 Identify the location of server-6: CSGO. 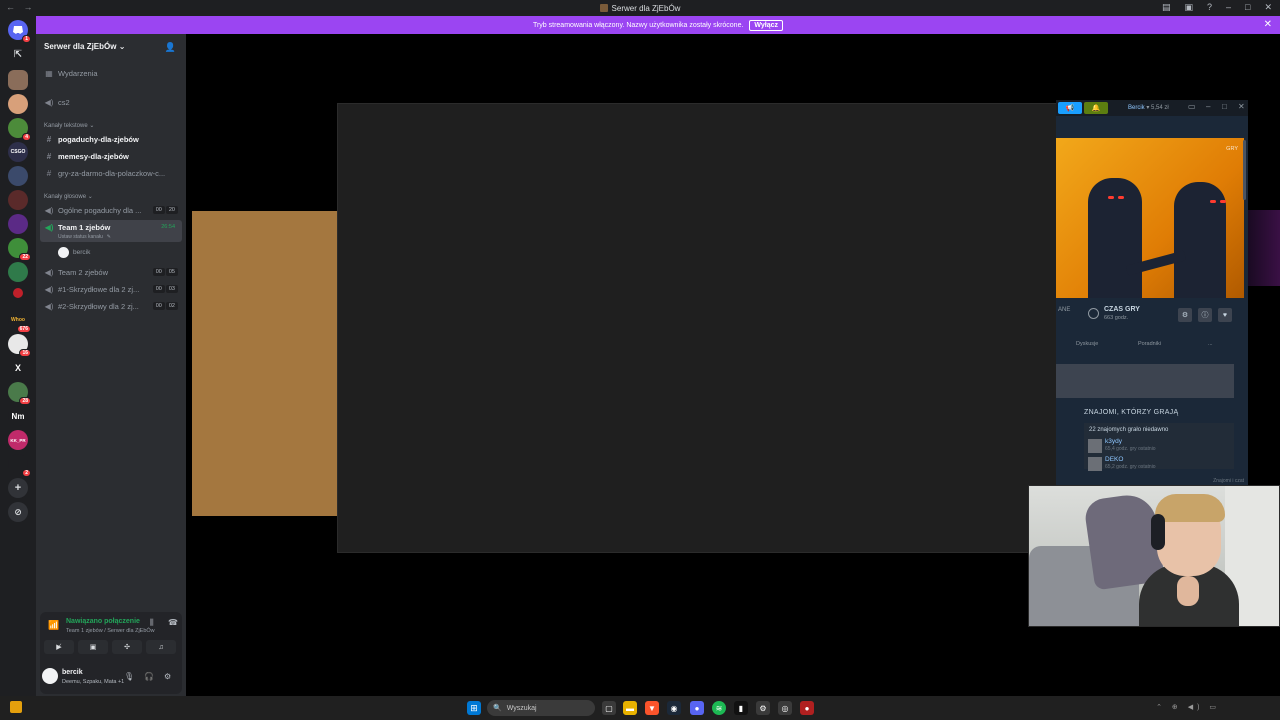
(18, 152).